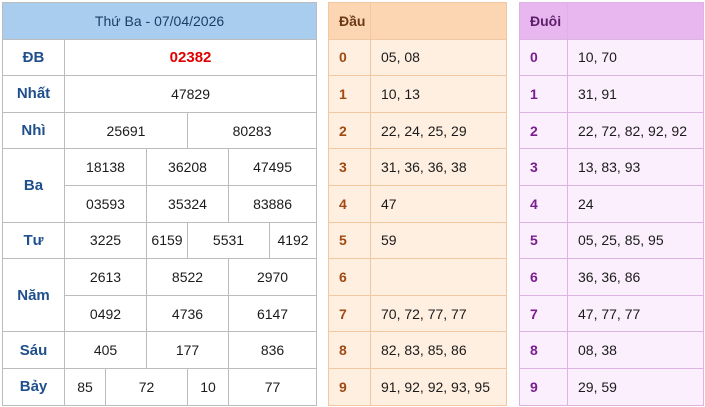 The height and width of the screenshot is (407, 705). What do you see at coordinates (349, 386) in the screenshot?
I see `head-key: 9` at bounding box center [349, 386].